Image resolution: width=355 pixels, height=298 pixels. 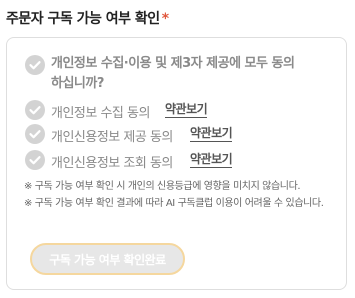 I want to click on section-title: 주문자 구독 가능 여부 확인 *, so click(x=87, y=18).